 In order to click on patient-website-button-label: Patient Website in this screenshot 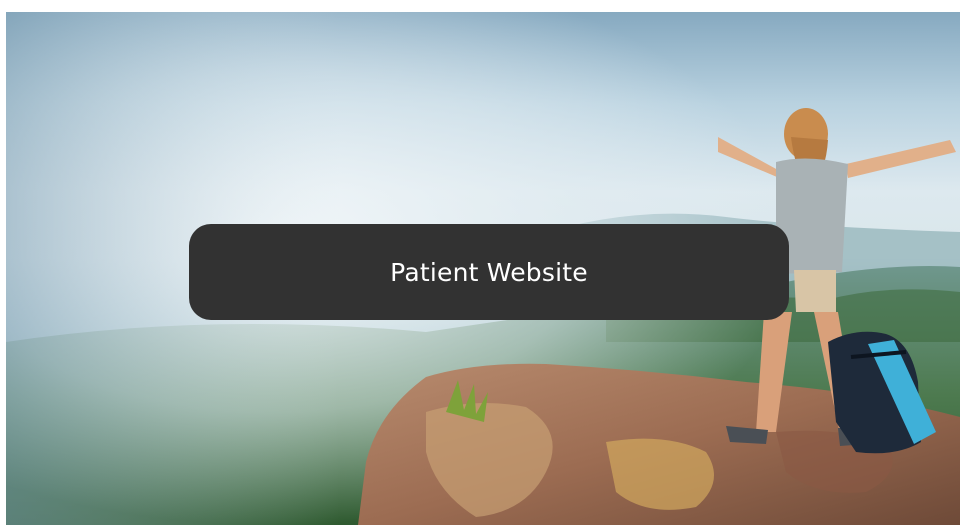, I will do `click(489, 272)`.